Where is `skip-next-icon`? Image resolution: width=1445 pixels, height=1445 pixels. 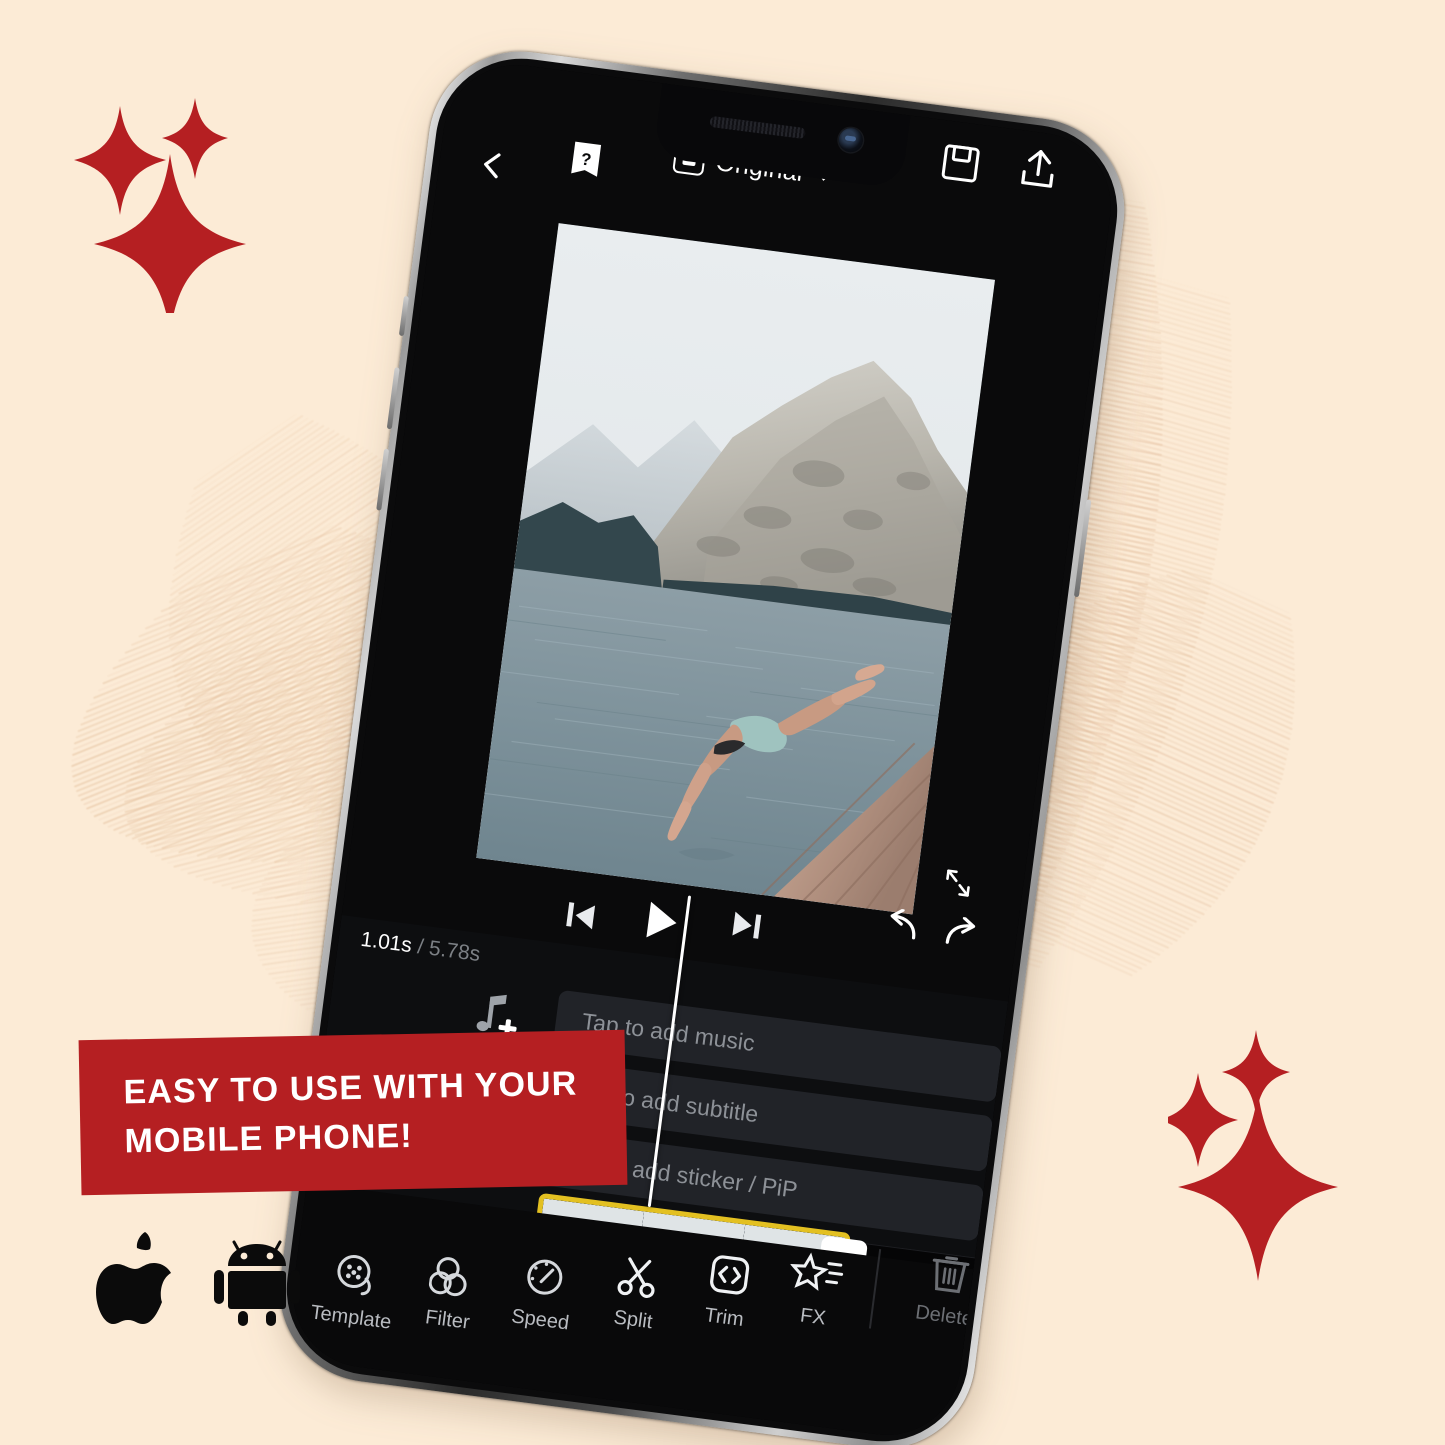
skip-next-icon is located at coordinates (747, 925).